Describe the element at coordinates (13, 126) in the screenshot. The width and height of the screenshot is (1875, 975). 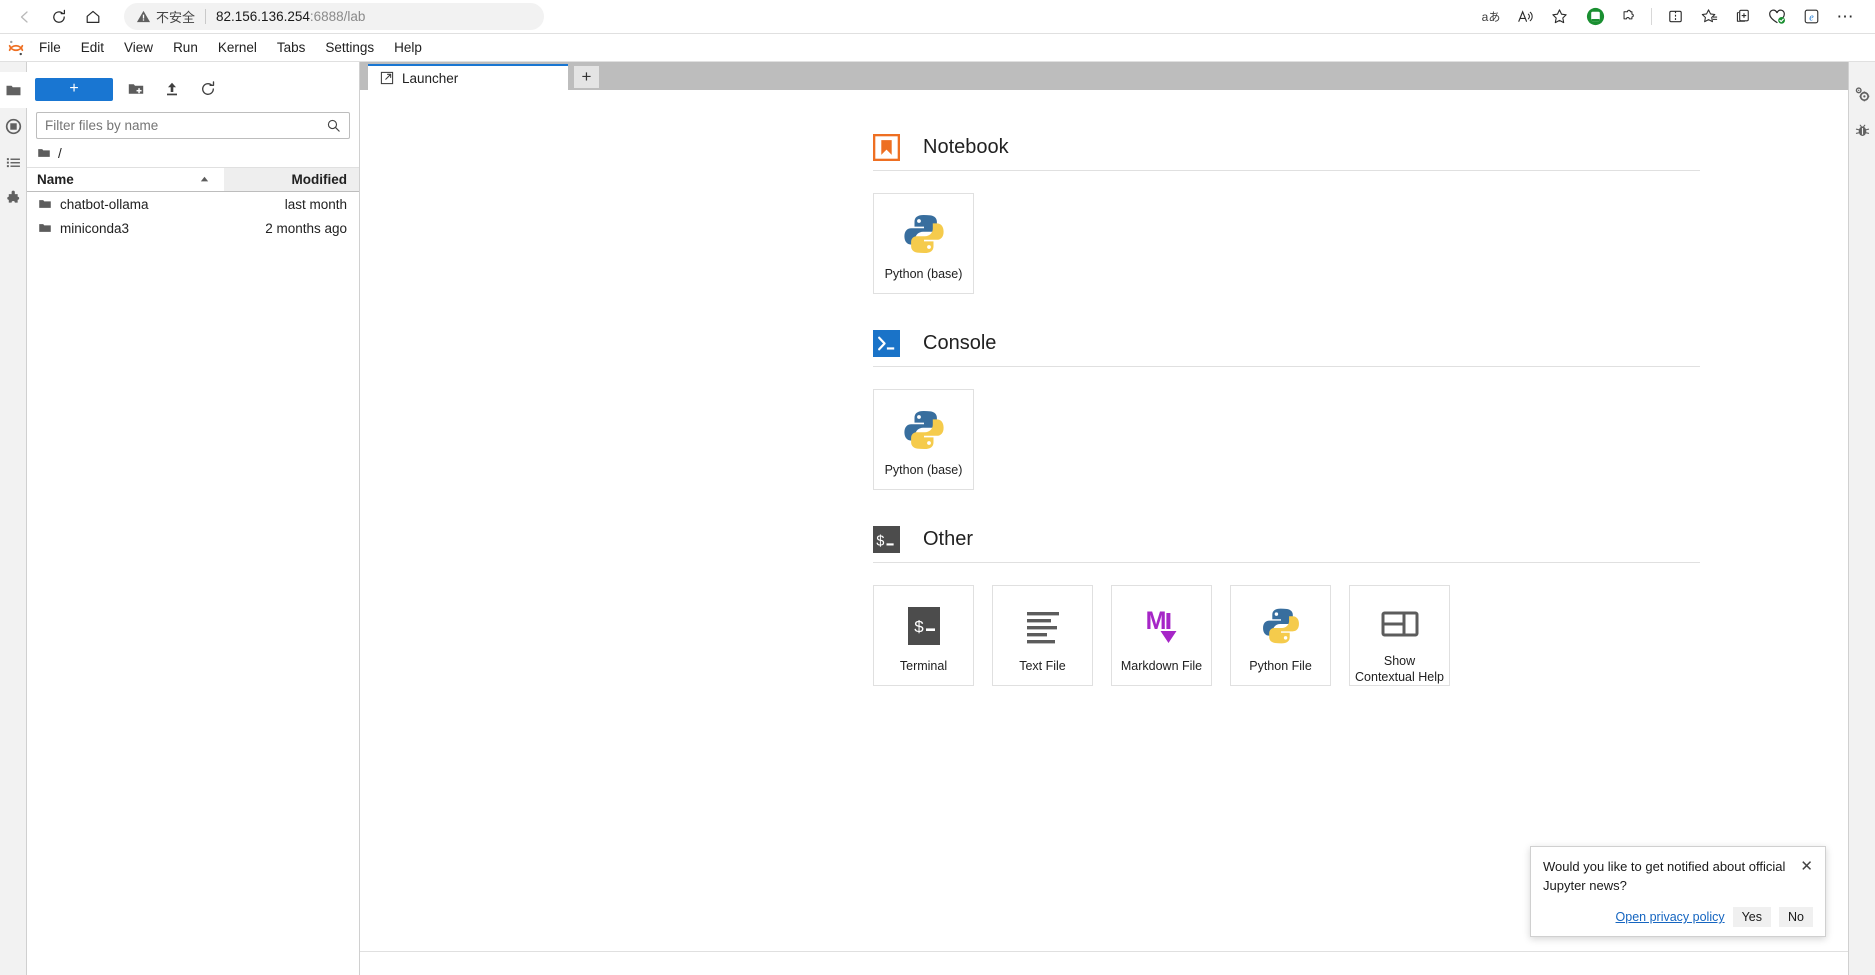
I see `sidebar-item-running-terminals` at that location.